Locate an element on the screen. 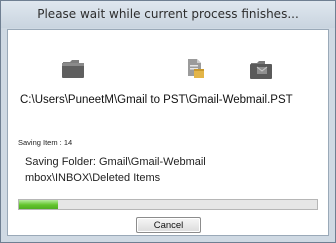 This screenshot has width=336, height=243. saving-folder-line2: mbox\INBOX\Deleted Items is located at coordinates (93, 178).